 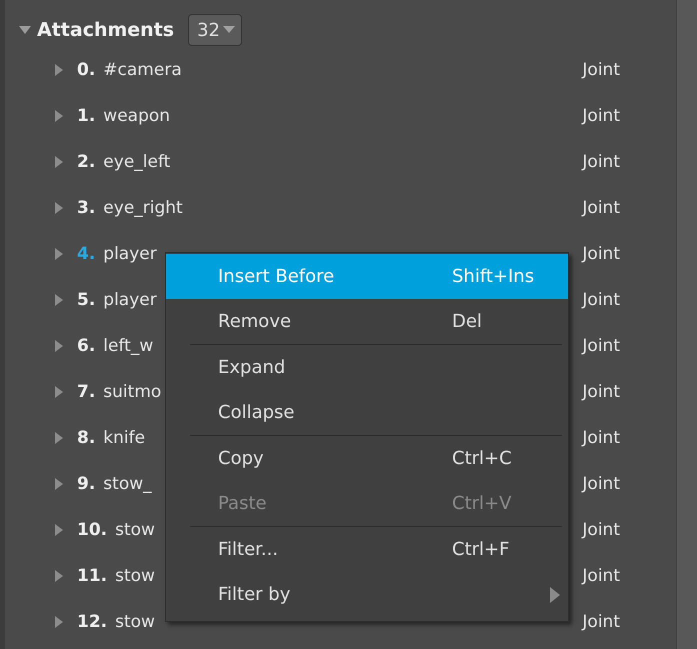 I want to click on attachment-name: knife, so click(x=124, y=438).